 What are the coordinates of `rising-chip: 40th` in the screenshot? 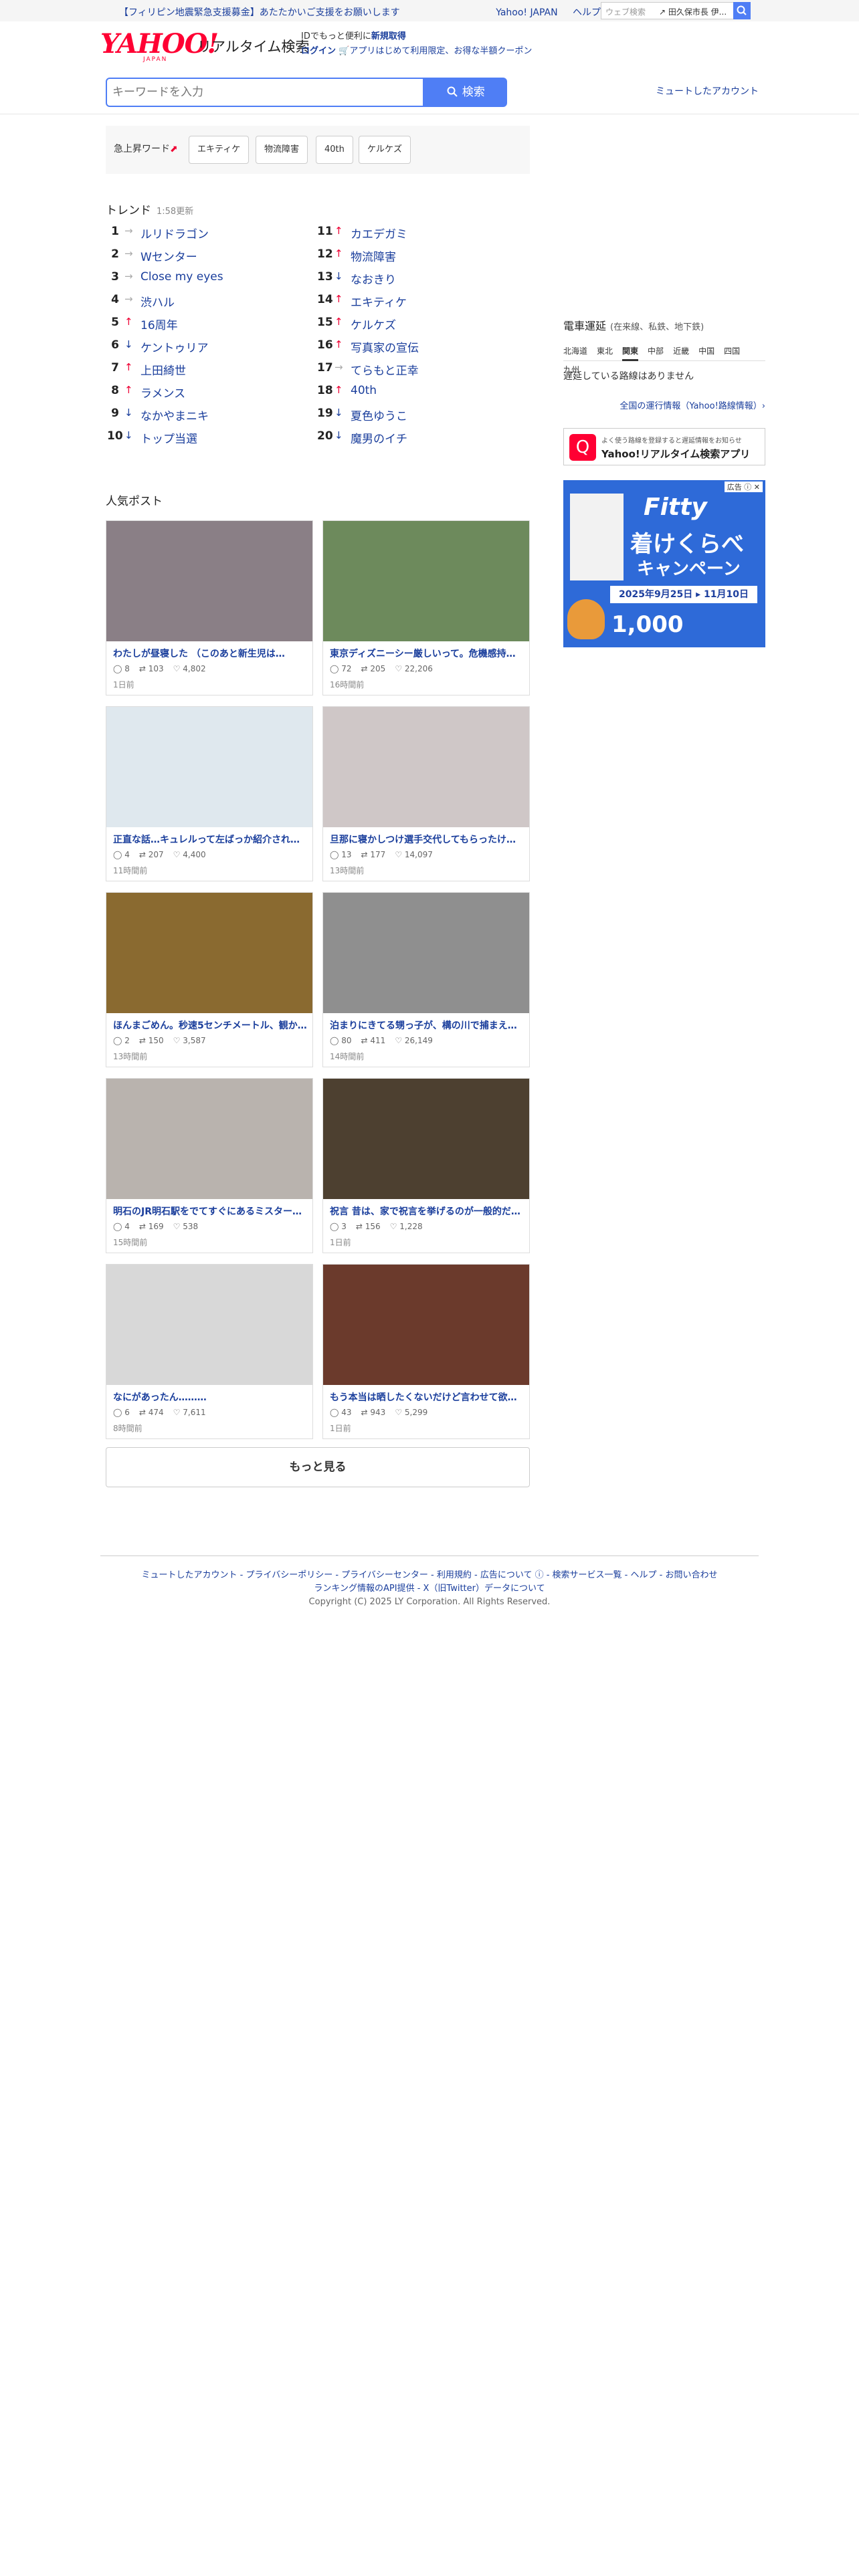 It's located at (334, 150).